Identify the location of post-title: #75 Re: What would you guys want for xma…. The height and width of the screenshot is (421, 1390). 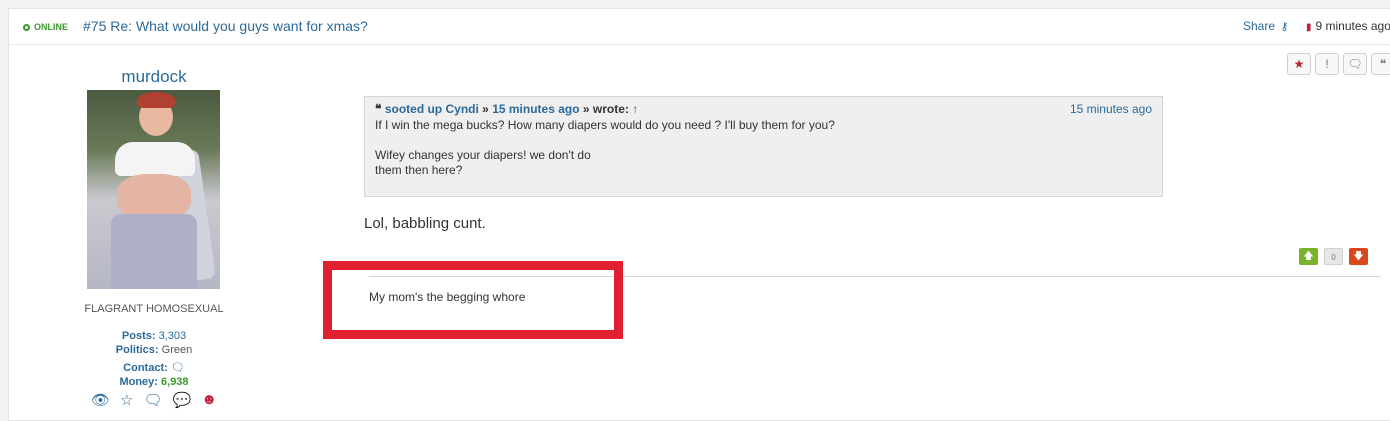
(225, 26).